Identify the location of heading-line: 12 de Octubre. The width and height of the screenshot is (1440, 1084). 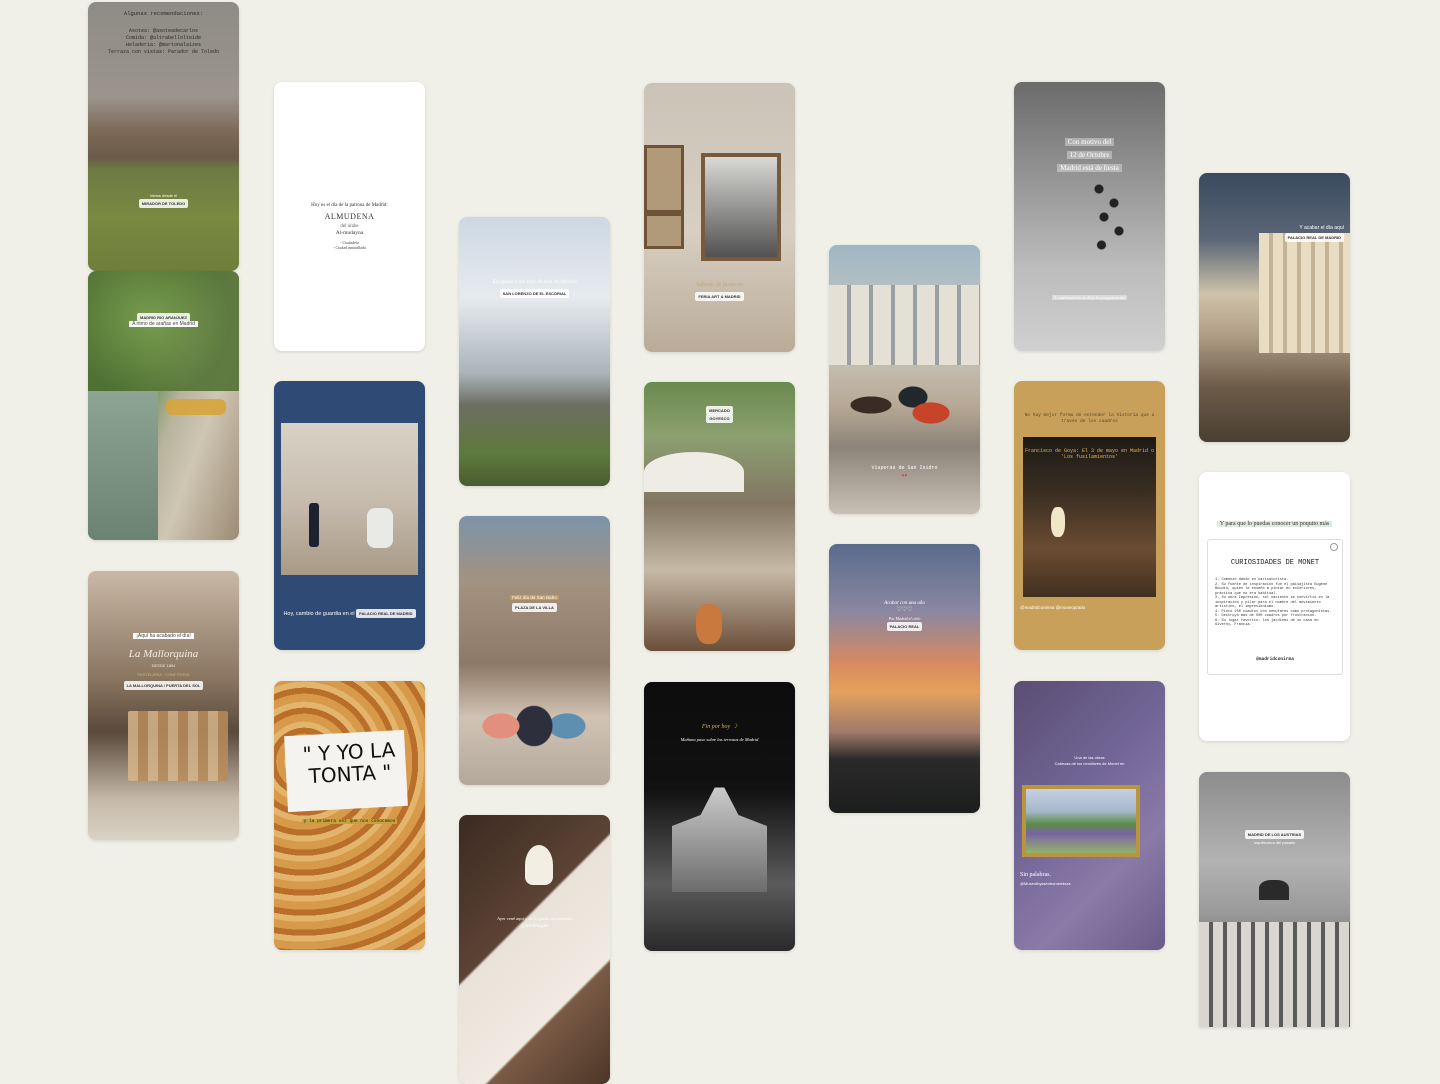
(1089, 155).